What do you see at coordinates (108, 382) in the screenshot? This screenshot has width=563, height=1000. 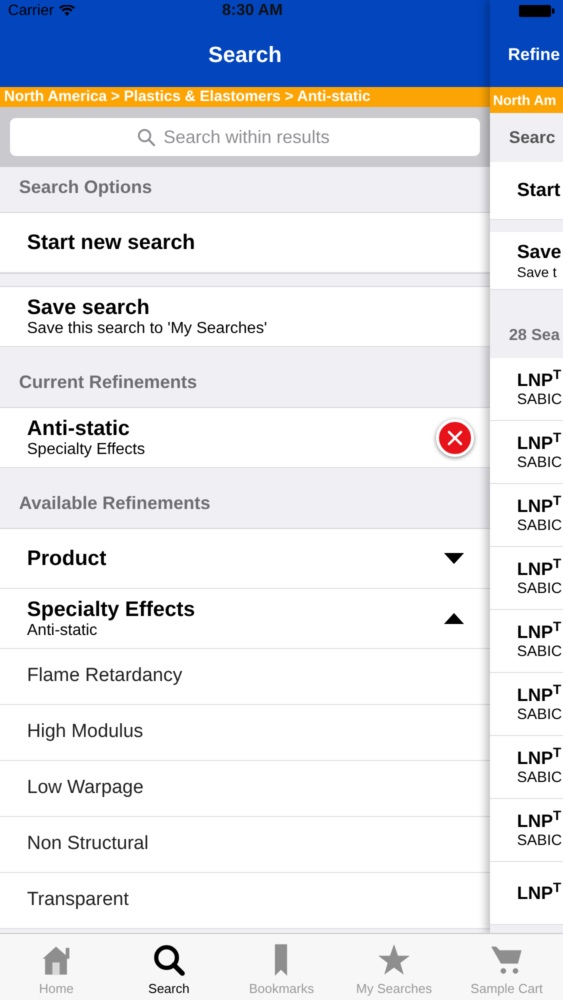 I see `section-header: Current Refinements` at bounding box center [108, 382].